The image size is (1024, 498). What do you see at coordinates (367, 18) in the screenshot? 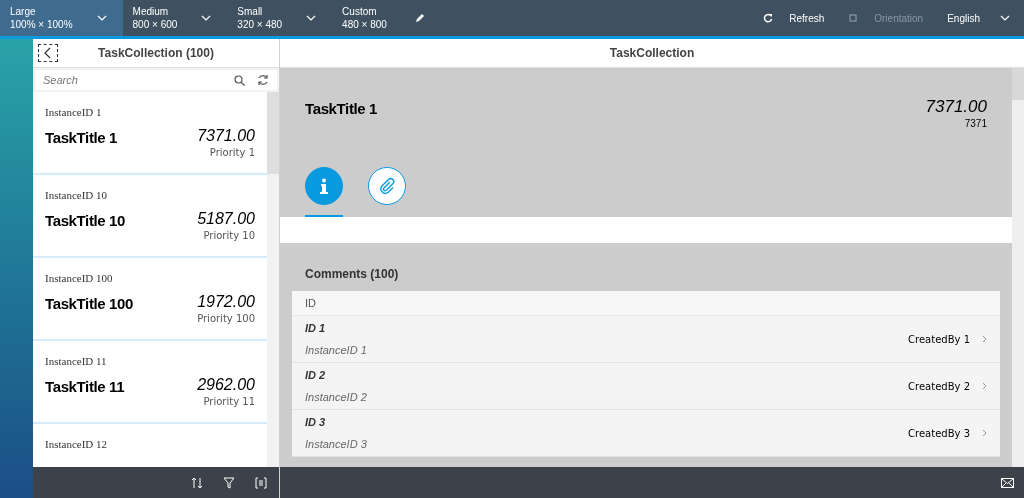
I see `device-size-button: Custom 480 × 800` at bounding box center [367, 18].